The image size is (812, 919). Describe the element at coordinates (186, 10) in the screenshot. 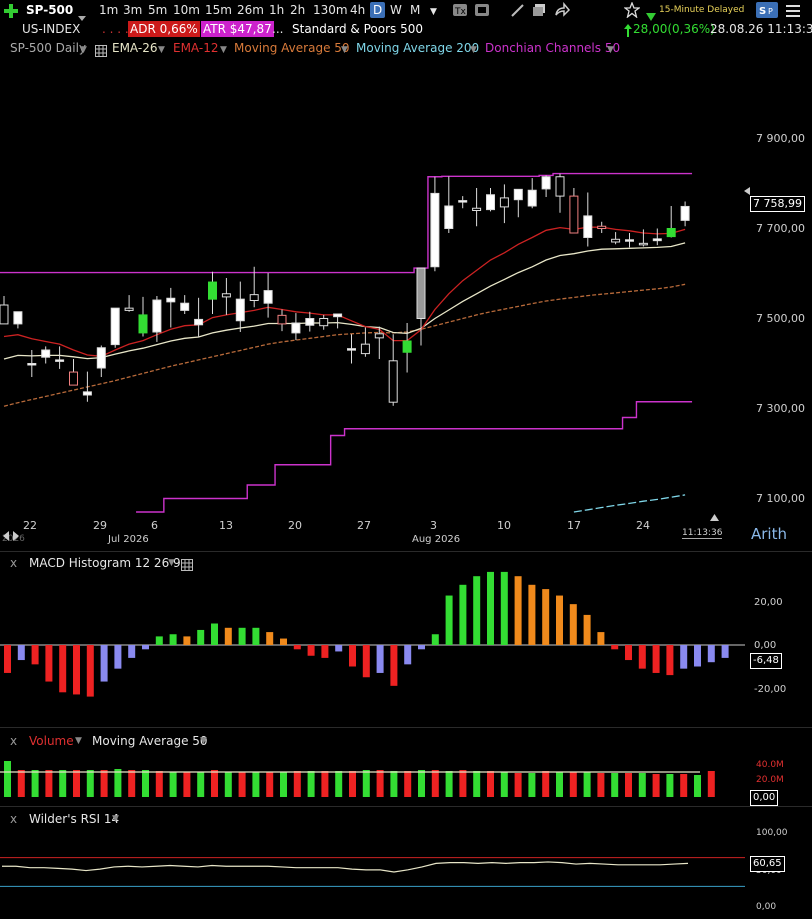

I see `timeframe-10m: 10m` at that location.